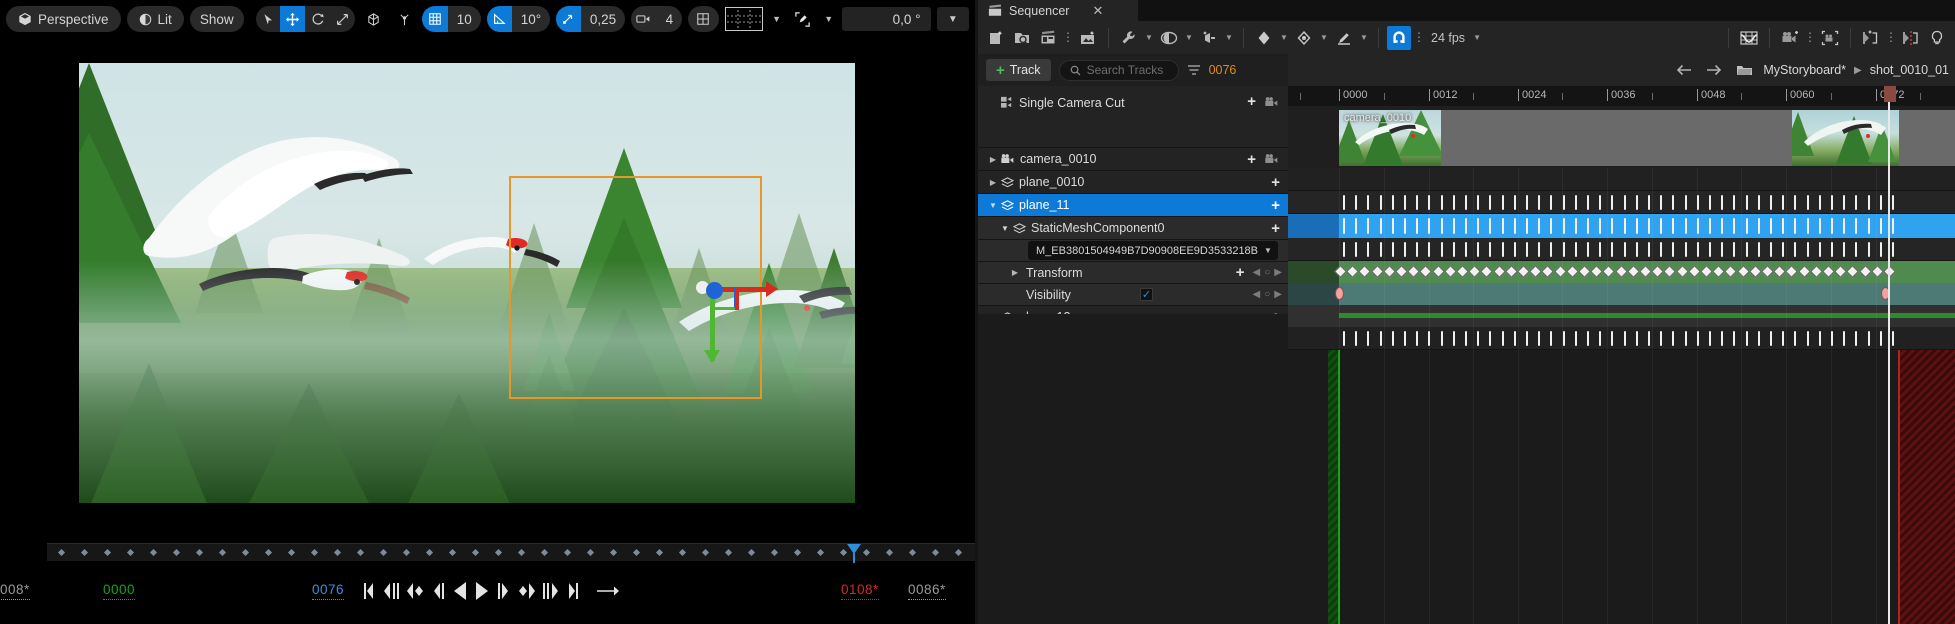 This screenshot has height=624, width=1955. What do you see at coordinates (886, 19) in the screenshot?
I see `rotation-input: 0,0 °` at bounding box center [886, 19].